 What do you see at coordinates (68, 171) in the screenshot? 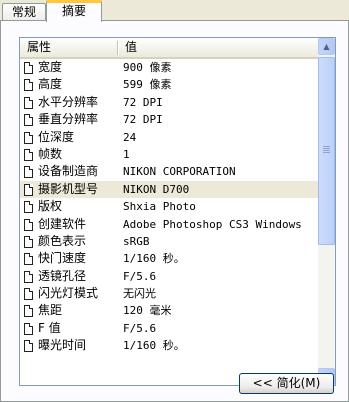
I see `property-name: 设备制造商` at bounding box center [68, 171].